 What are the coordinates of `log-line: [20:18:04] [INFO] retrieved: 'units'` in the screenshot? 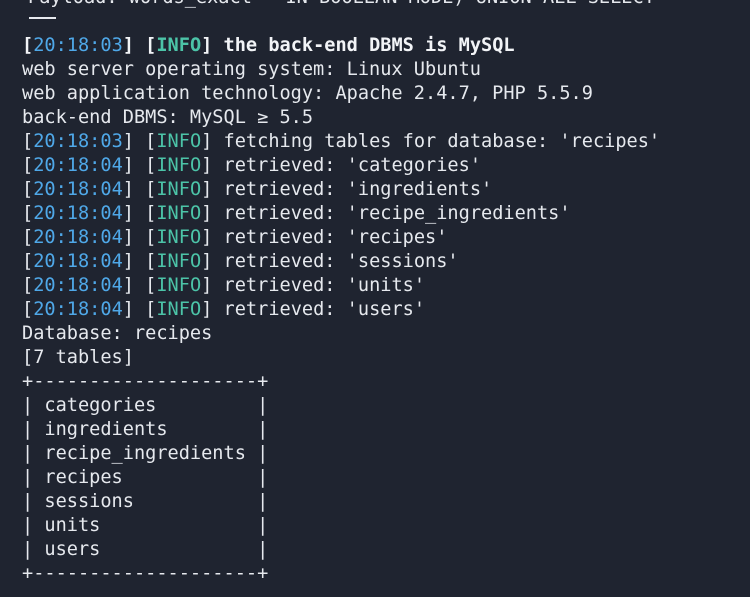 It's located at (386, 286).